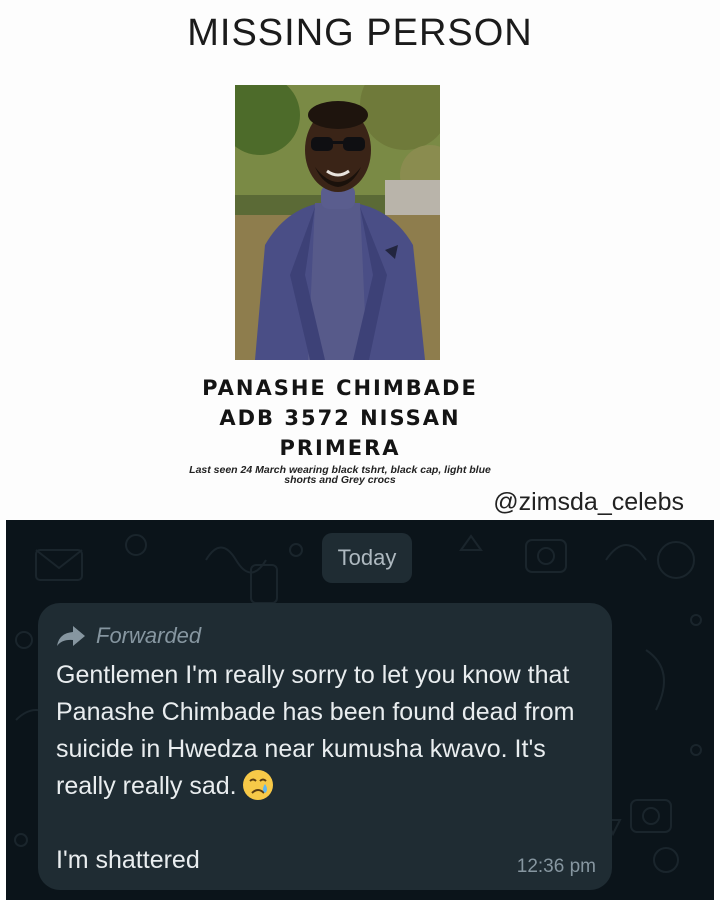 The height and width of the screenshot is (900, 720). What do you see at coordinates (367, 558) in the screenshot?
I see `date-chip: Today` at bounding box center [367, 558].